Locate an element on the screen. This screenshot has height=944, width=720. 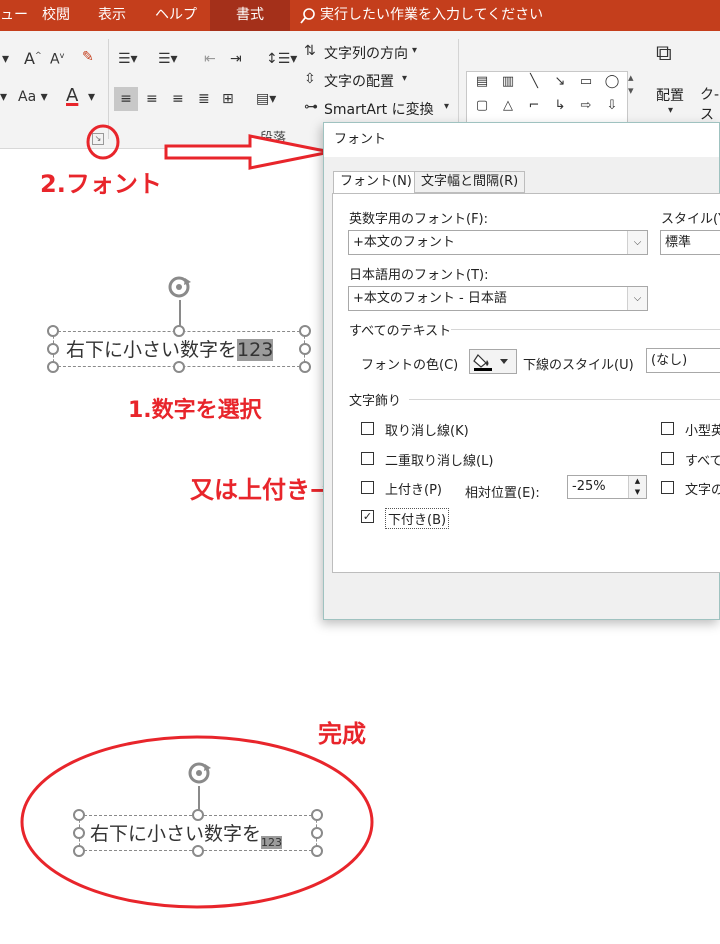
latin-font-label: 英数字用のフォント(F): is located at coordinates (419, 219).